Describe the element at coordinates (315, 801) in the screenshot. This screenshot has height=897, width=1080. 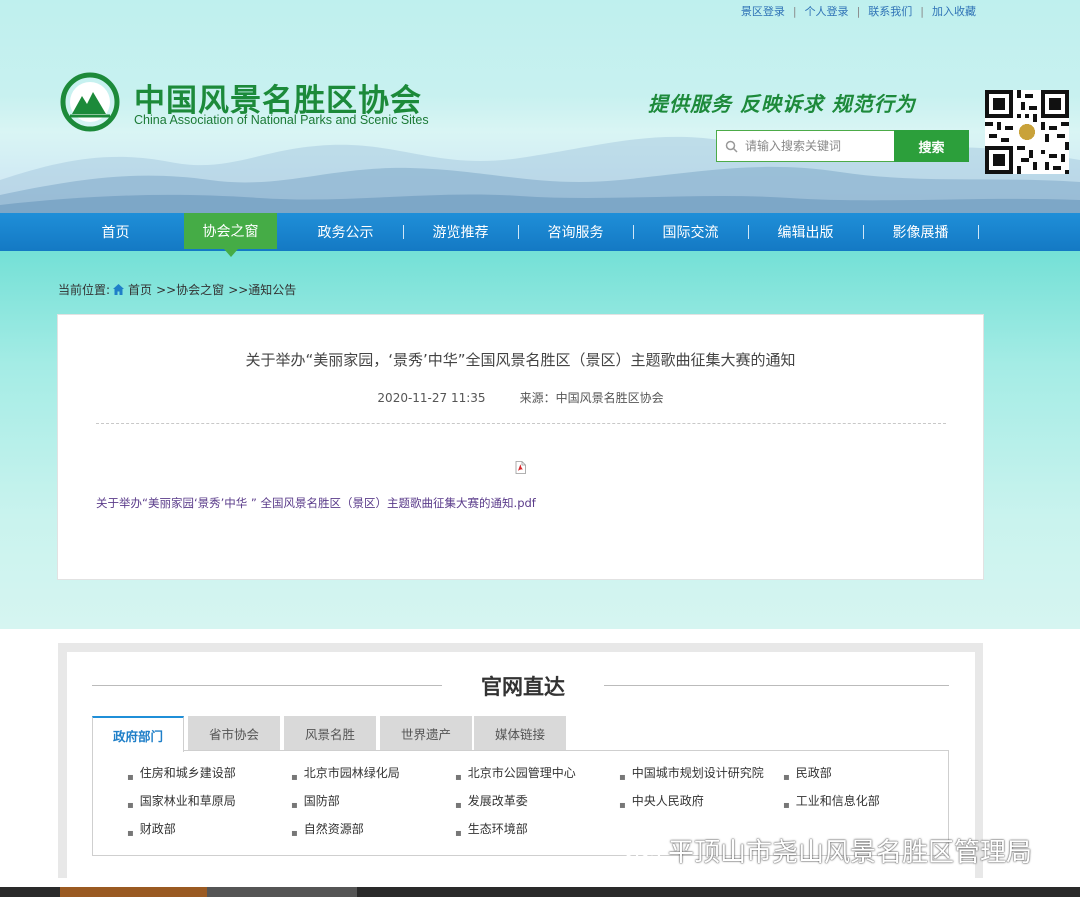
I see `link-item: ▪ 国防部` at that location.